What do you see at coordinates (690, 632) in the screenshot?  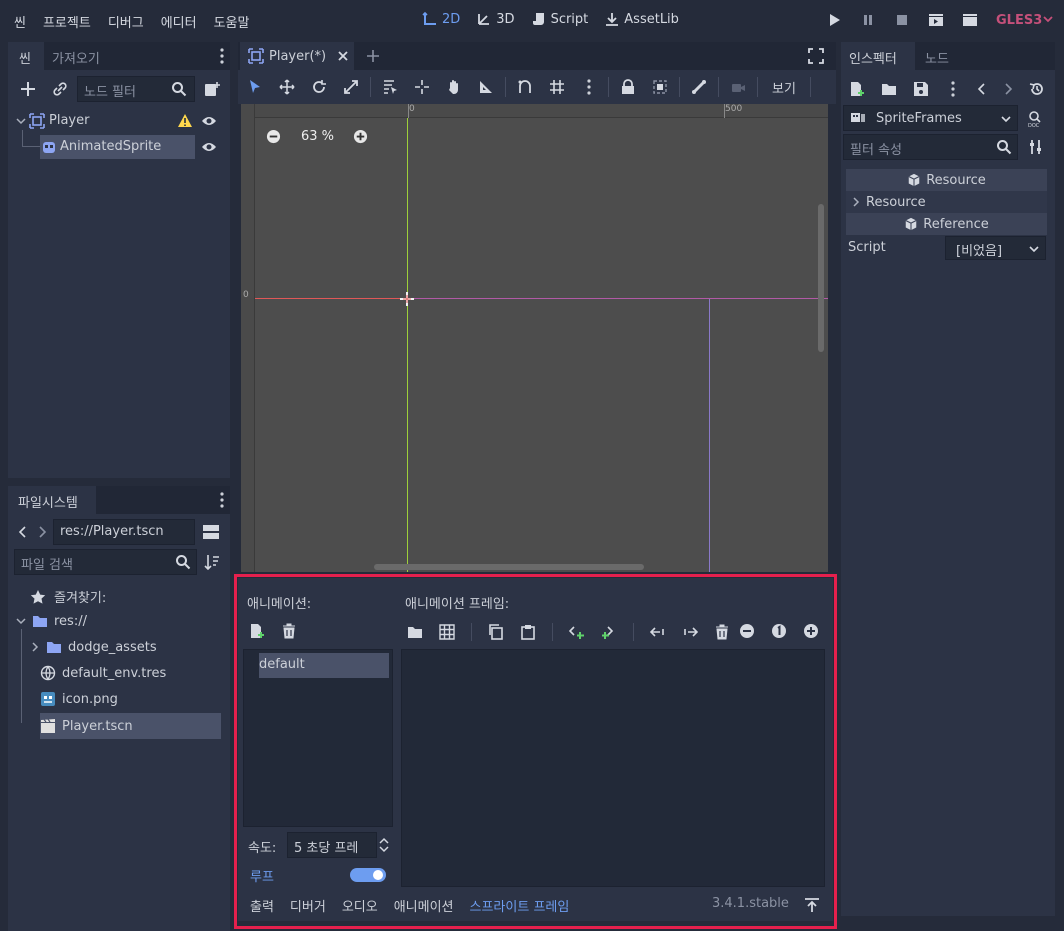 I see `move-right-icon` at bounding box center [690, 632].